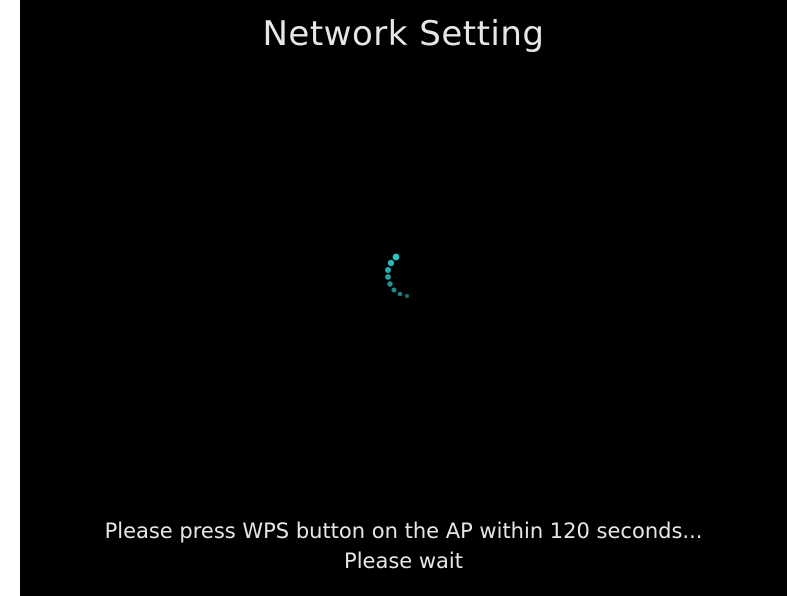  What do you see at coordinates (403, 561) in the screenshot?
I see `please-wait-text: Please wait` at bounding box center [403, 561].